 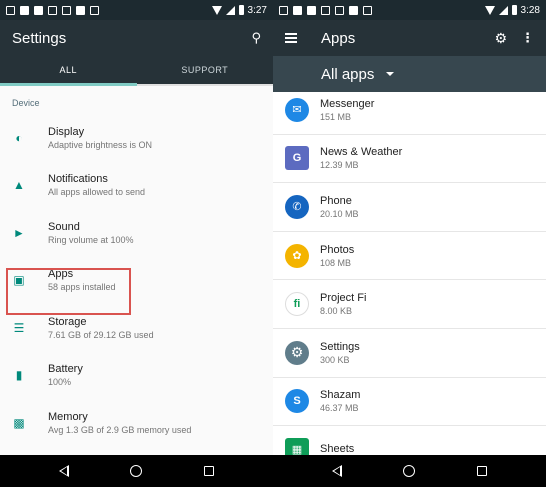 I want to click on app-item-phone: ✆ Phone 20.10 MB, so click(x=409, y=207).